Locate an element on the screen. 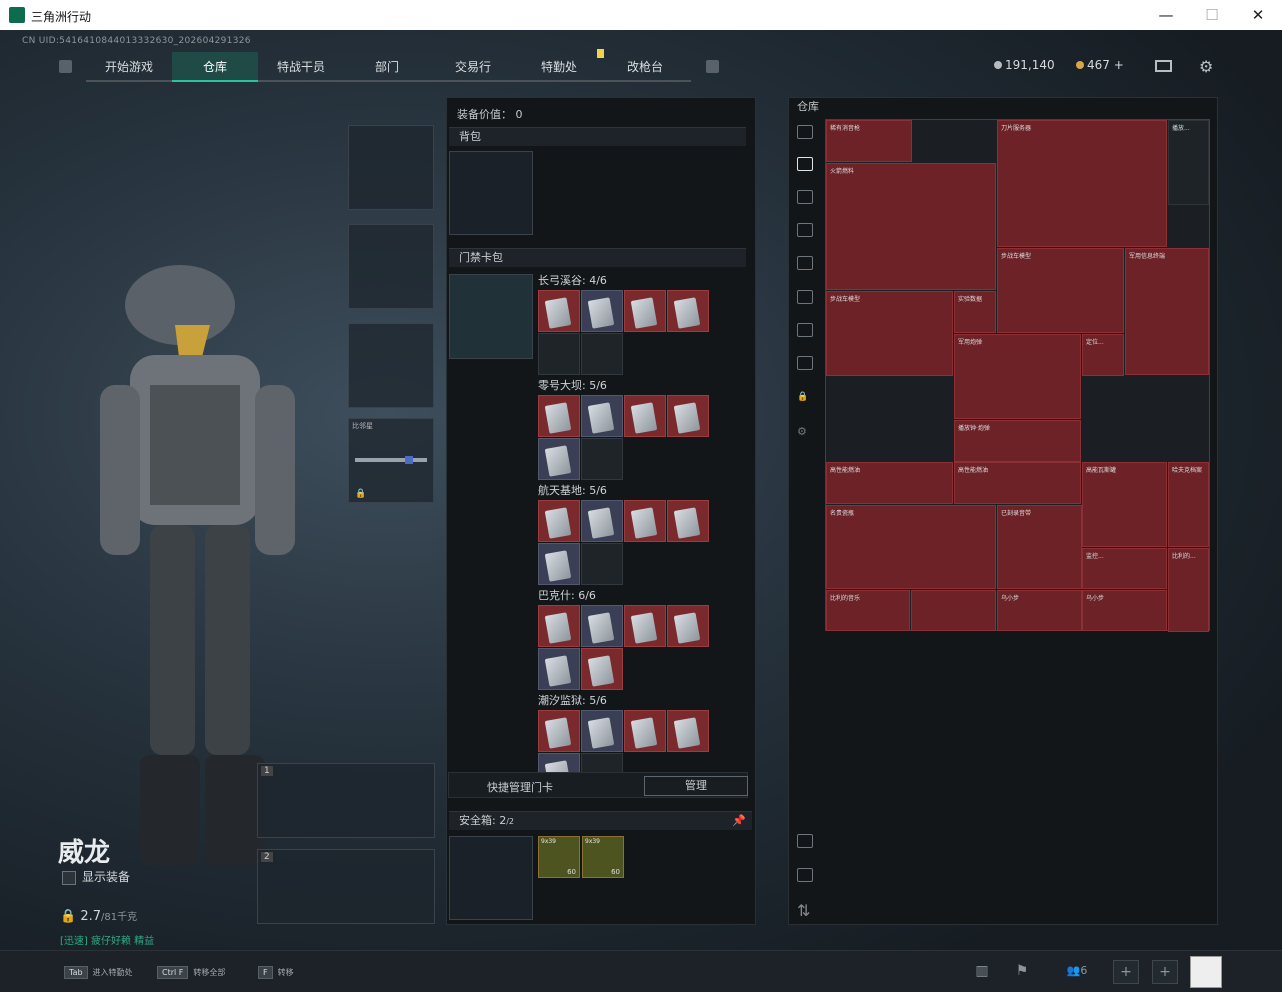 This screenshot has width=1282, height=992. stash-tab-6-icon is located at coordinates (805, 330).